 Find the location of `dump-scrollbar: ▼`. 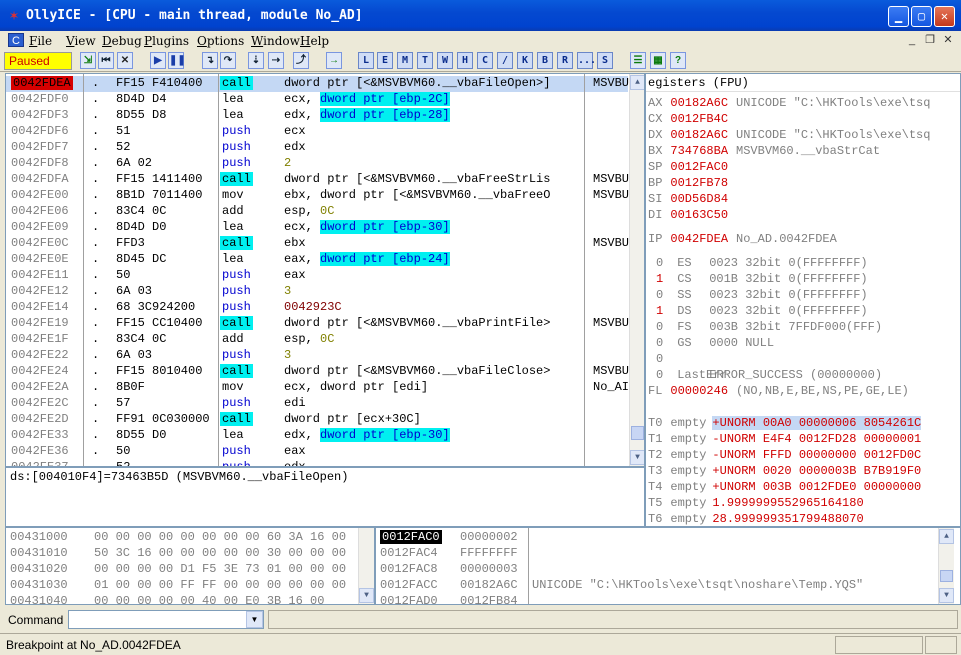

dump-scrollbar: ▼ is located at coordinates (366, 566).